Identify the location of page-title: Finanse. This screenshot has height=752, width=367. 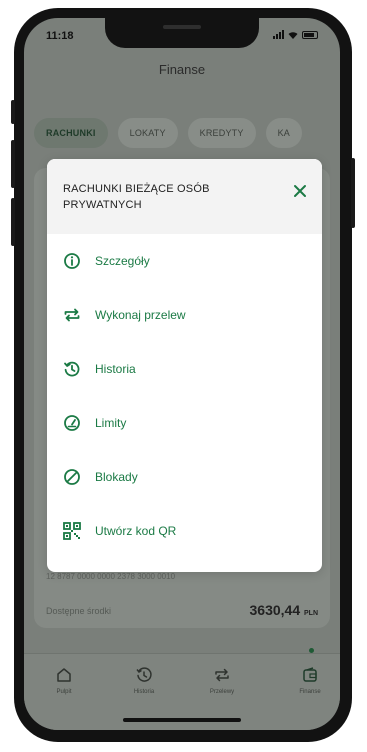
(182, 69).